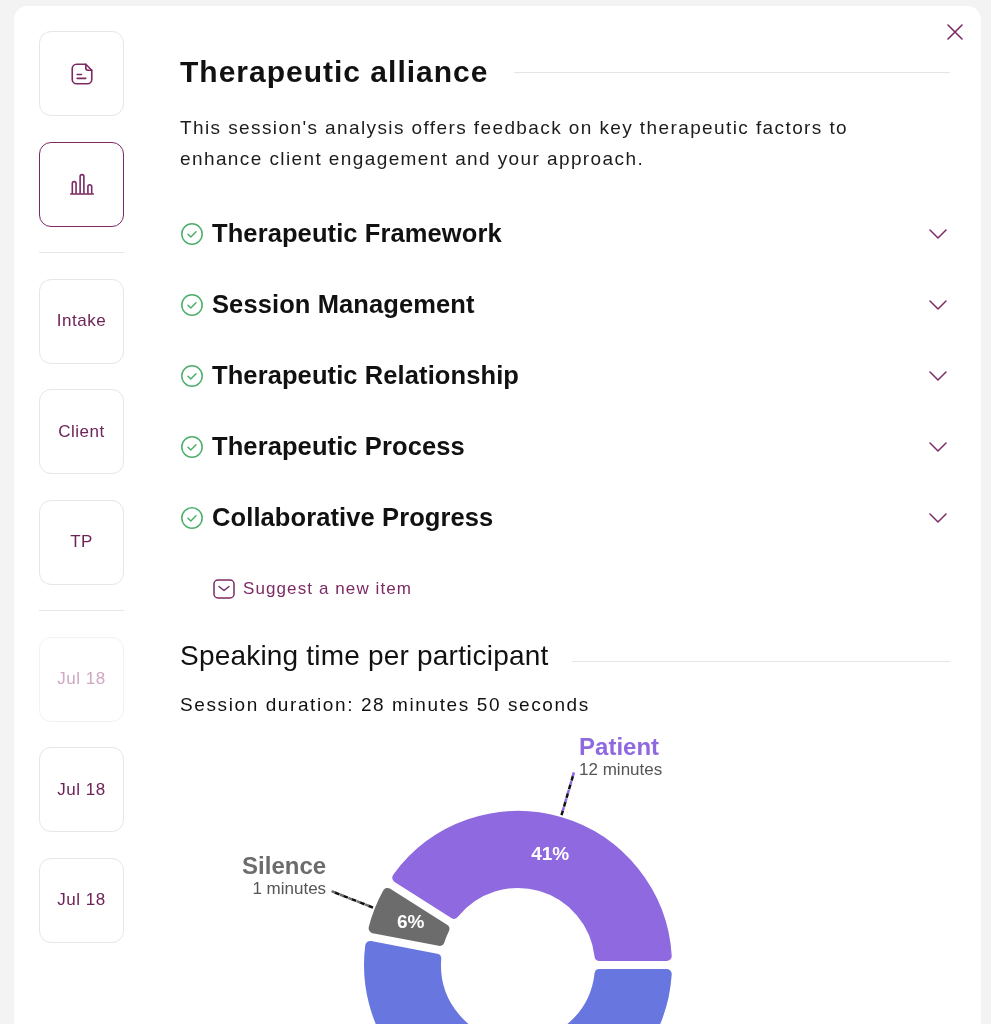 The height and width of the screenshot is (1024, 991). I want to click on section-title: Therapeutic alliance, so click(334, 72).